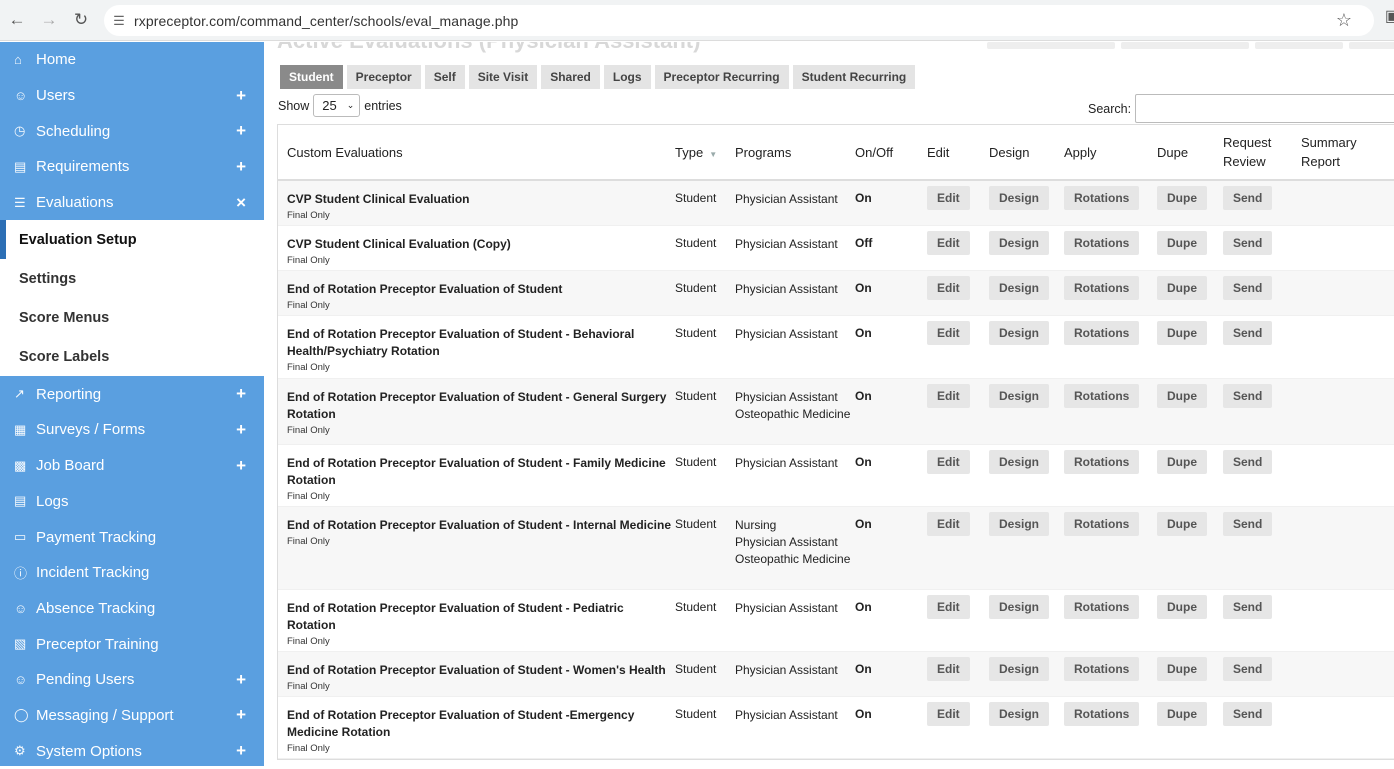  Describe the element at coordinates (132, 680) in the screenshot. I see `sidebar-item-pending-users: ☺ Pending Users +` at that location.